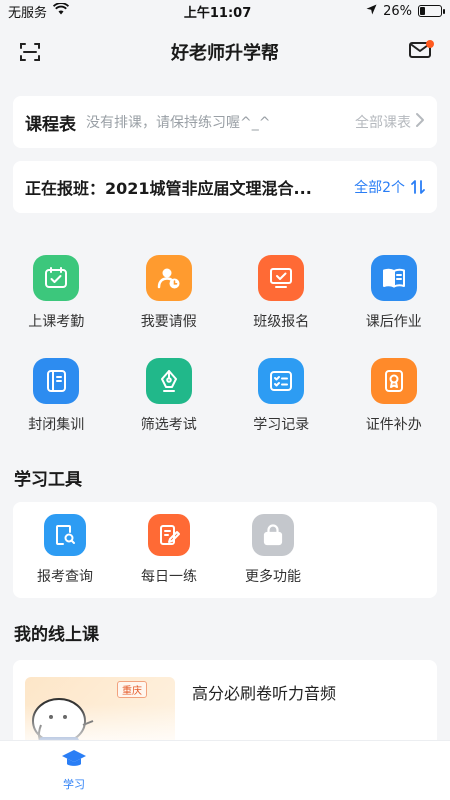  What do you see at coordinates (281, 381) in the screenshot?
I see `list-check-icon` at bounding box center [281, 381].